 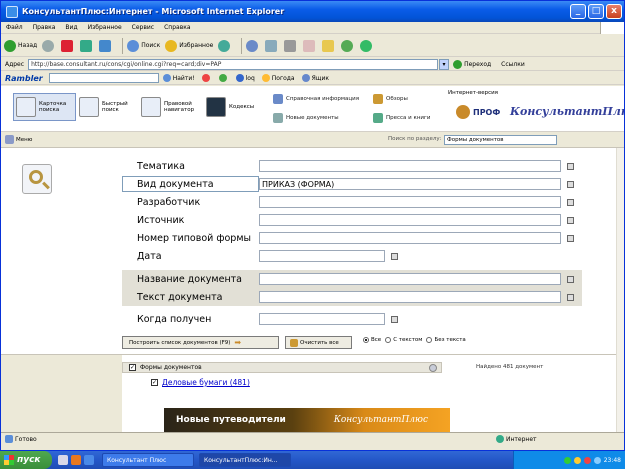 I want to click on press-link: Пресса и книги, so click(x=401, y=118).